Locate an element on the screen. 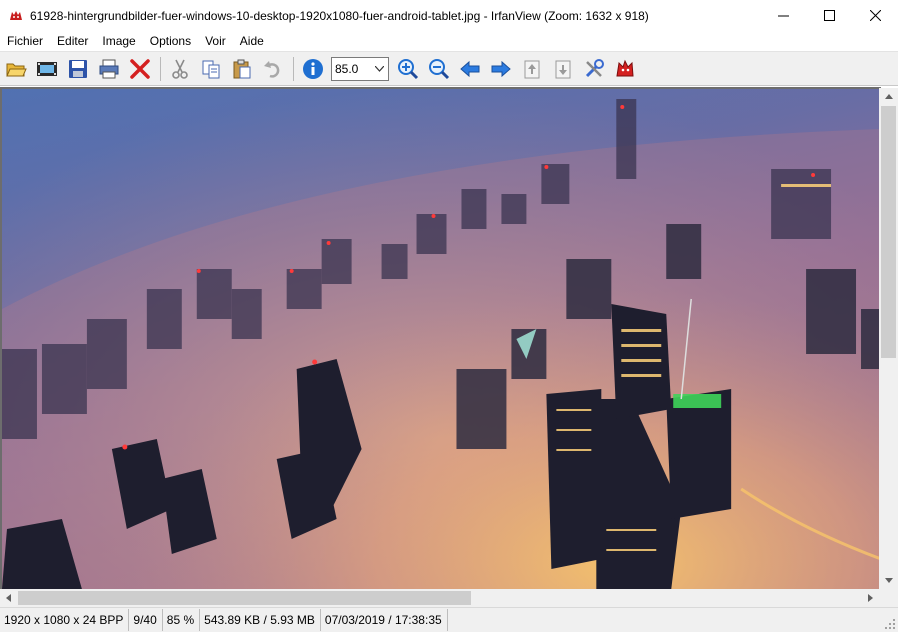  open-button is located at coordinates (16, 69).